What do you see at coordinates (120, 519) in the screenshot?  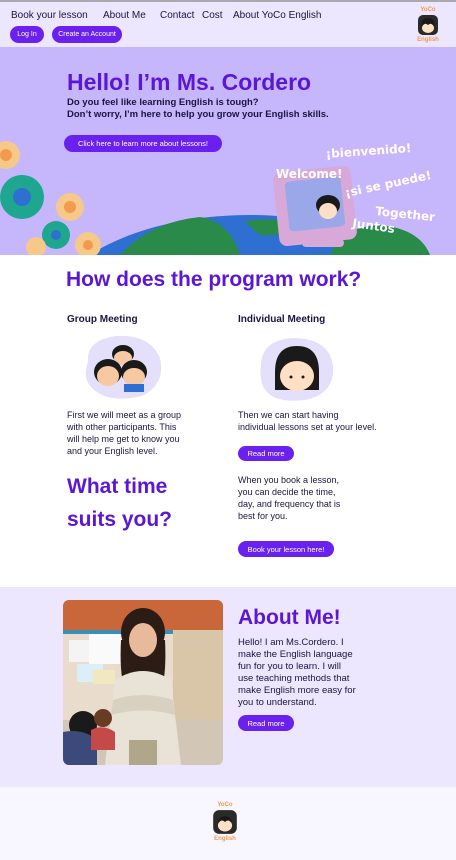 I see `time-title-line-2: suits you?` at bounding box center [120, 519].